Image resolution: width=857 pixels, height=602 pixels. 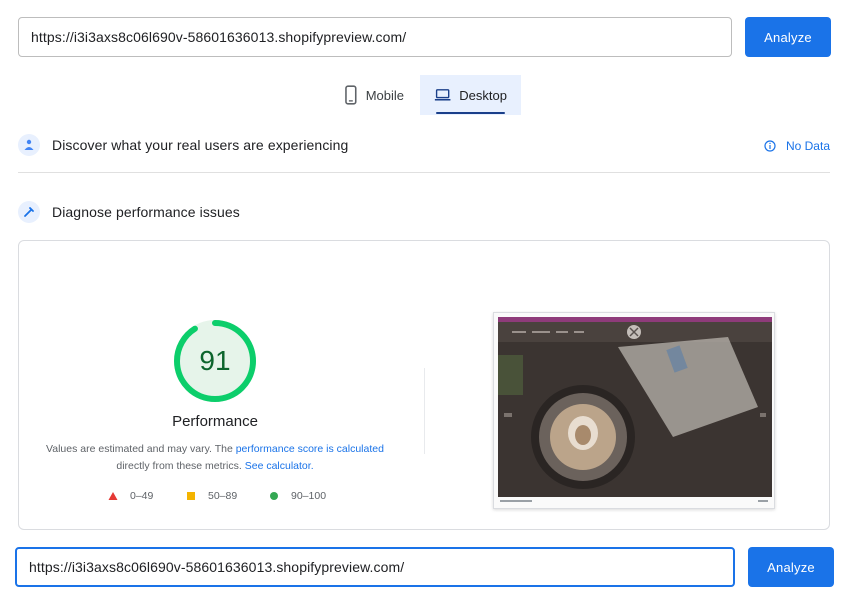 I want to click on no-data-label: No Data, so click(x=807, y=146).